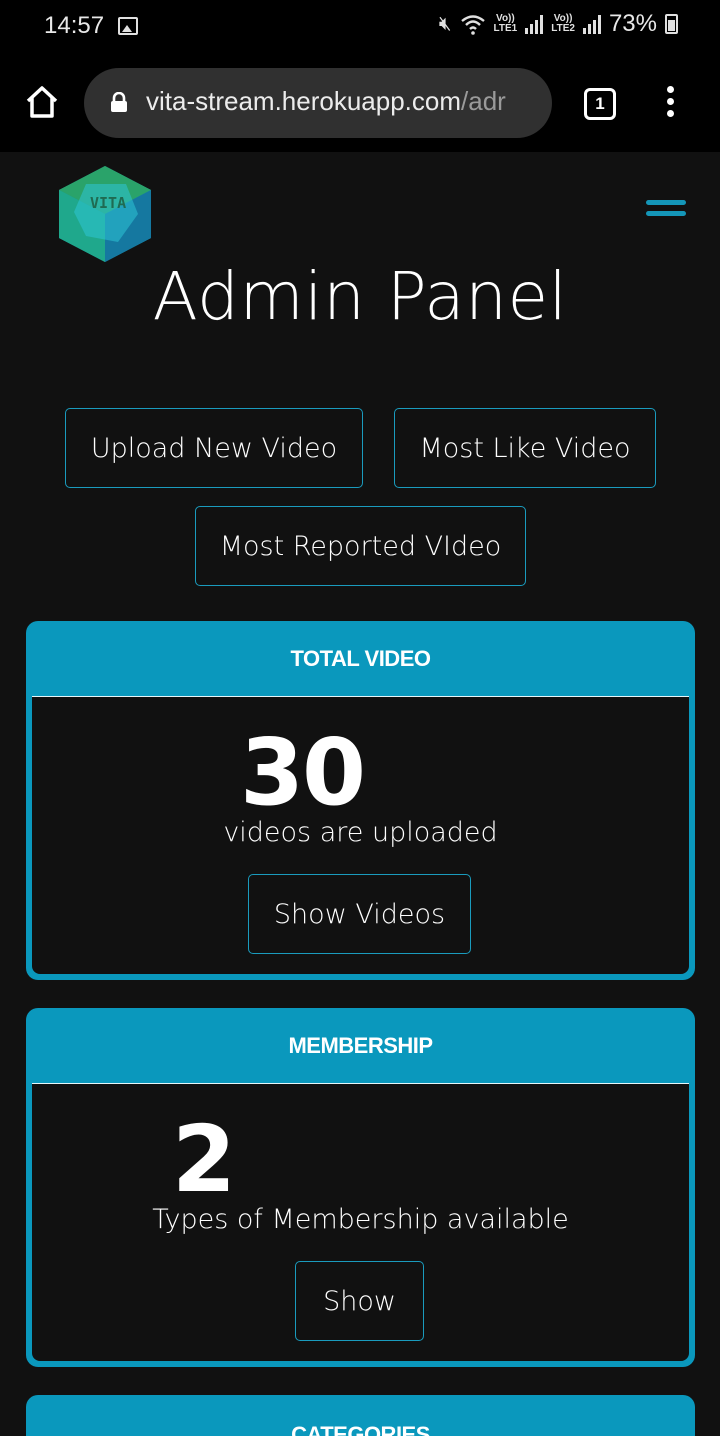  I want to click on home-icon, so click(42, 102).